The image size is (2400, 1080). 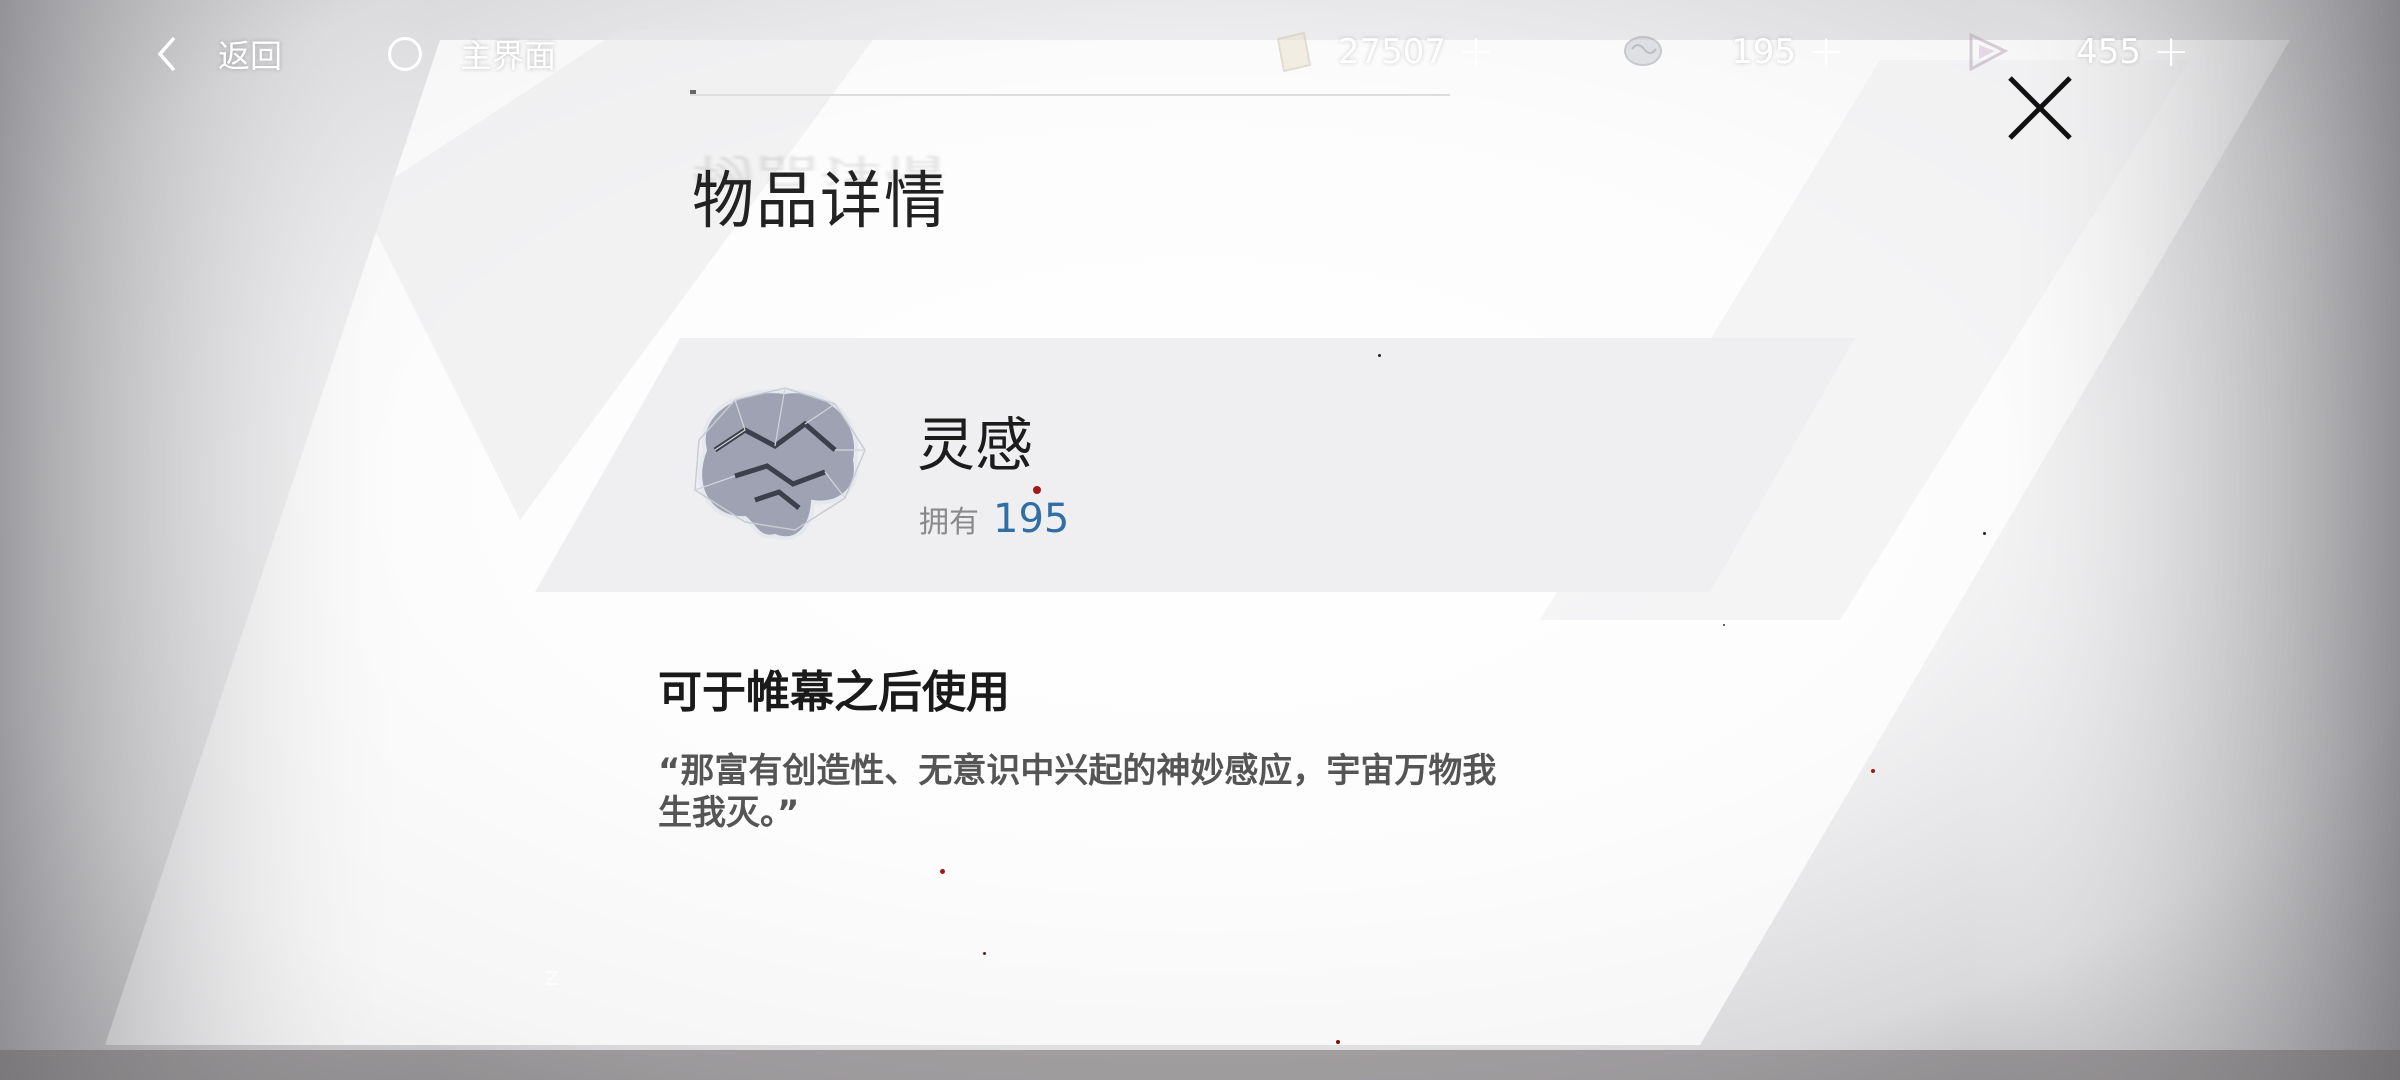 I want to click on chevron-left-icon, so click(x=166, y=54).